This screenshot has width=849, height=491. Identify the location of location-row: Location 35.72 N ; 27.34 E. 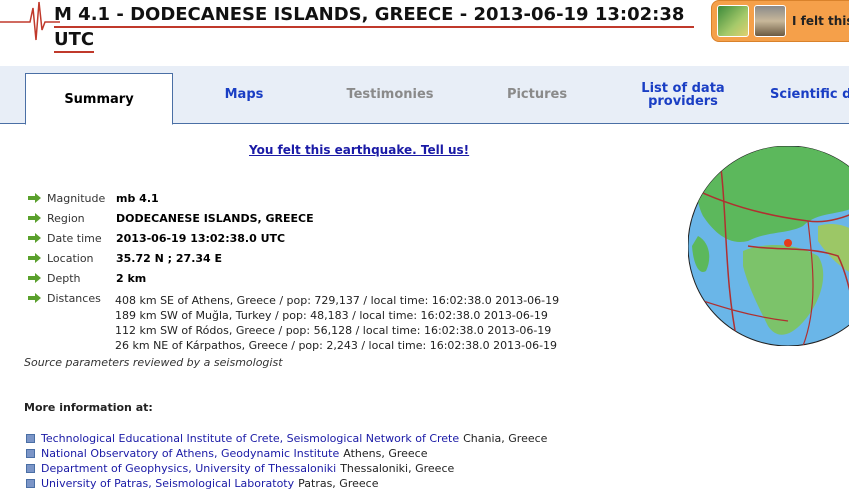
(171, 262).